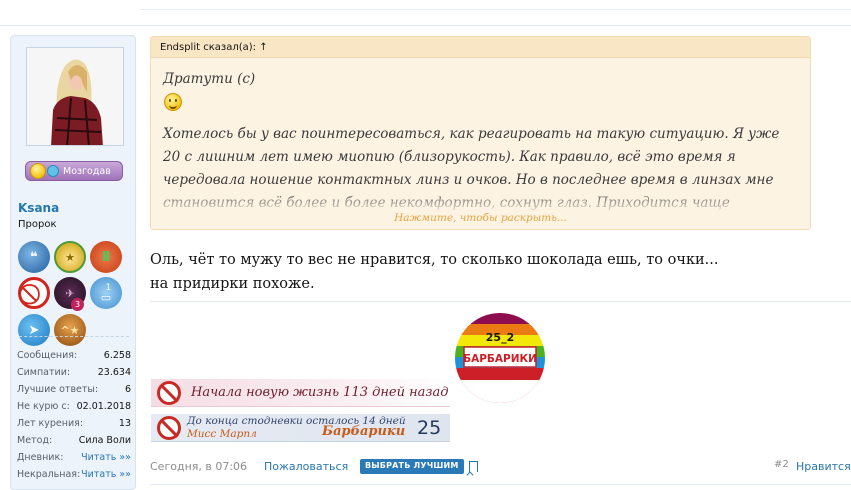  Describe the element at coordinates (500, 484) in the screenshot. I see `next-post-divider` at that location.